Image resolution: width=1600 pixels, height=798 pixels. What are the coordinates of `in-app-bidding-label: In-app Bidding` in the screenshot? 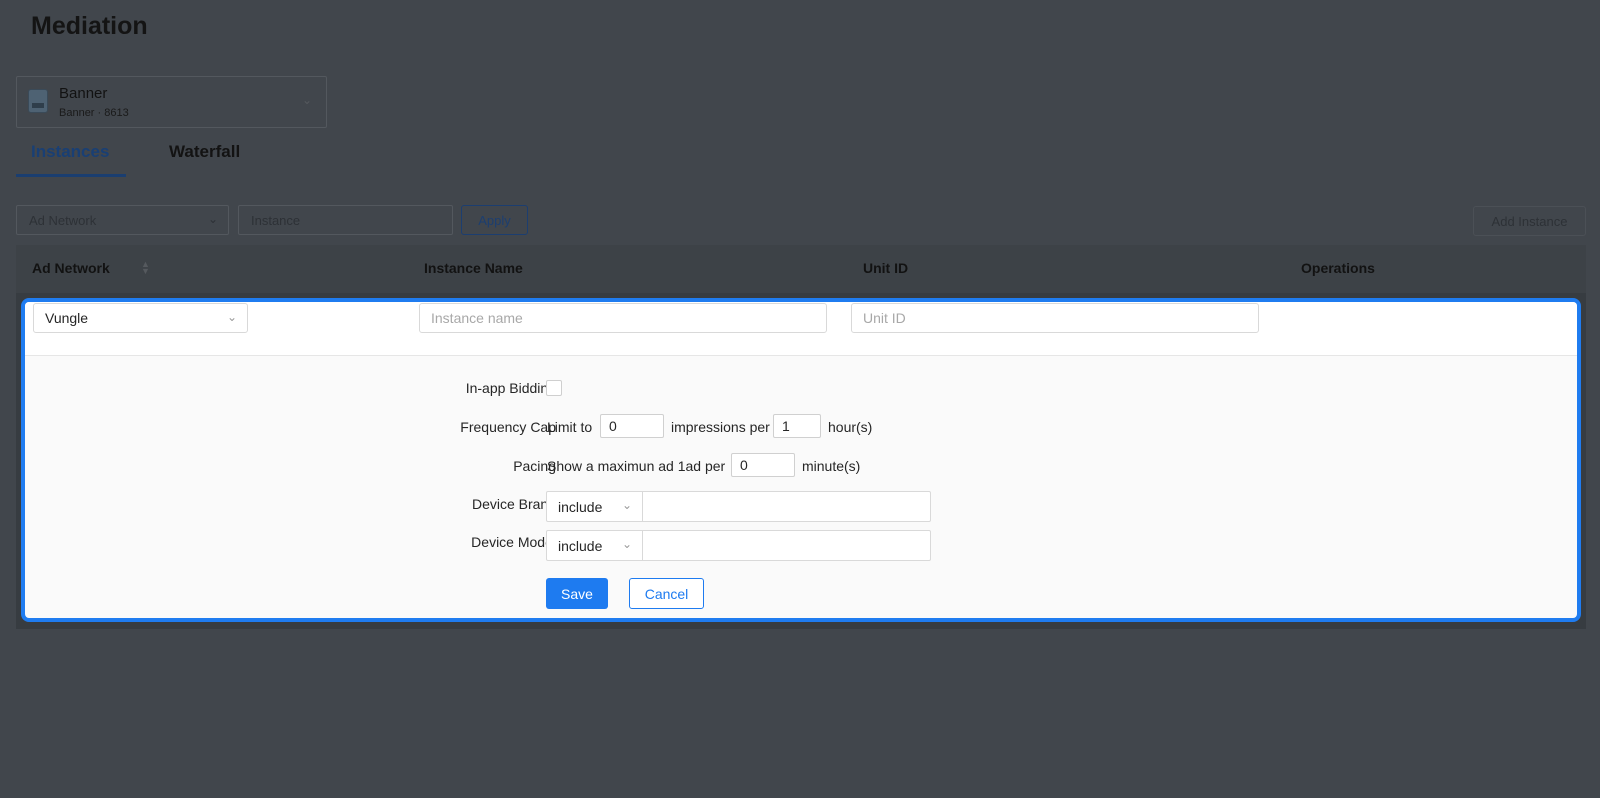 It's located at (510, 388).